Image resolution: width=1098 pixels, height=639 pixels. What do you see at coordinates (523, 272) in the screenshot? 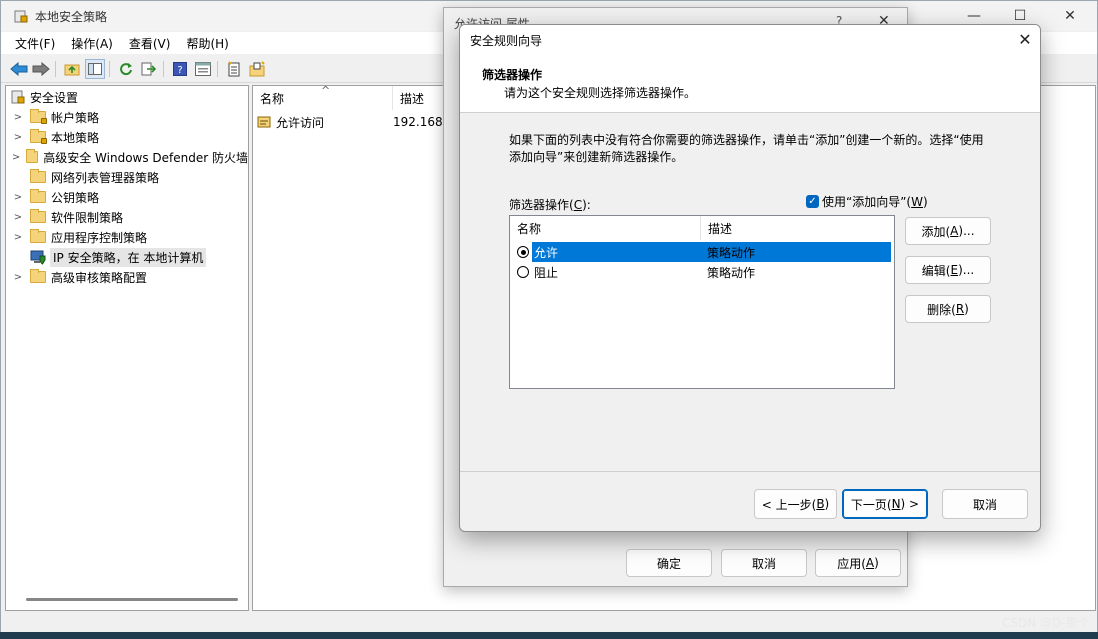
I see `radio-unselected-icon` at bounding box center [523, 272].